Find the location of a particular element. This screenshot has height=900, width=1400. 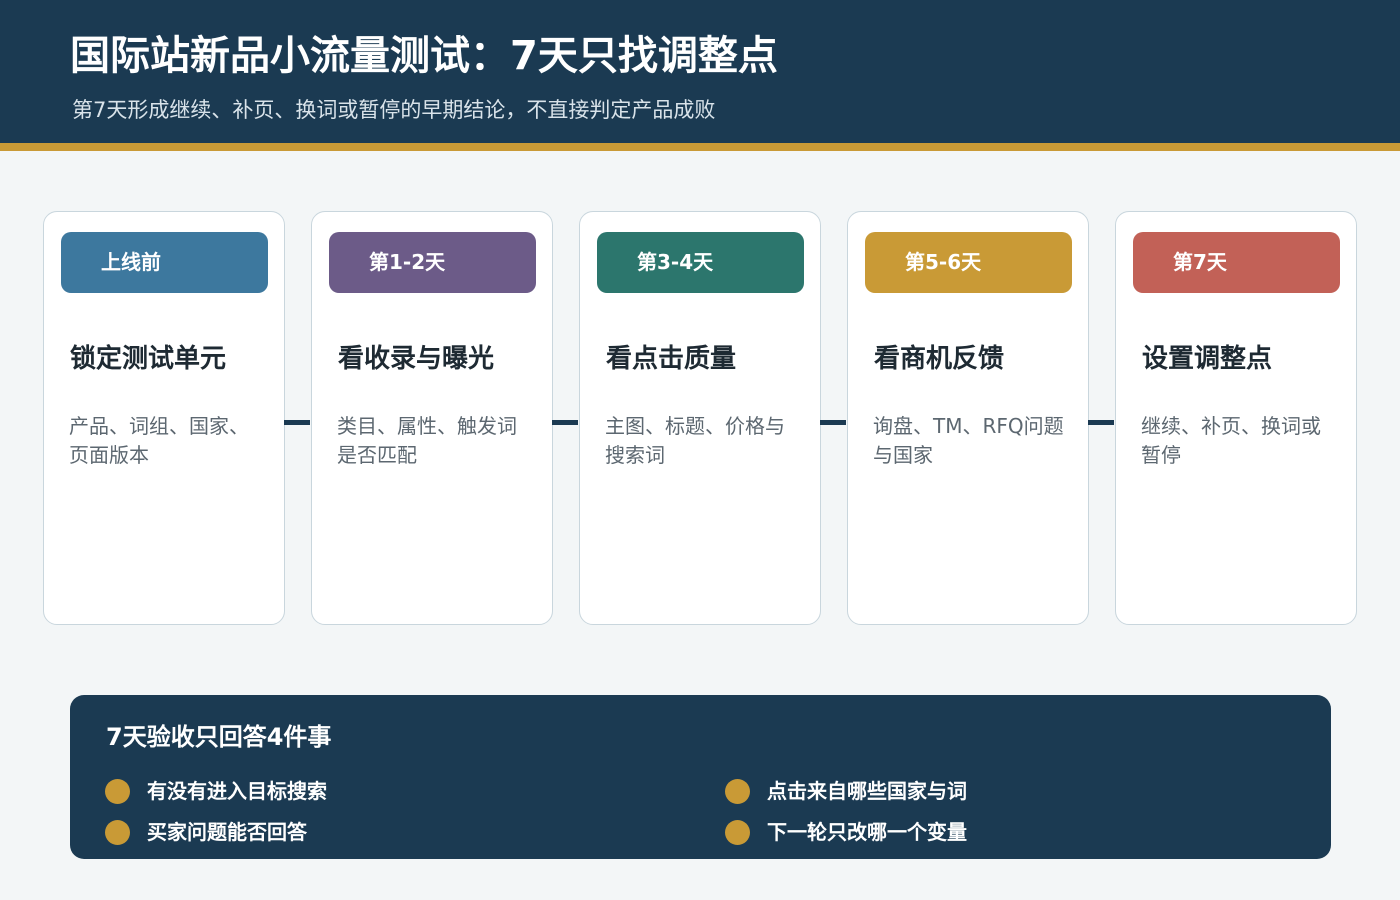

step-heading: 锁定测试单元 is located at coordinates (148, 359).